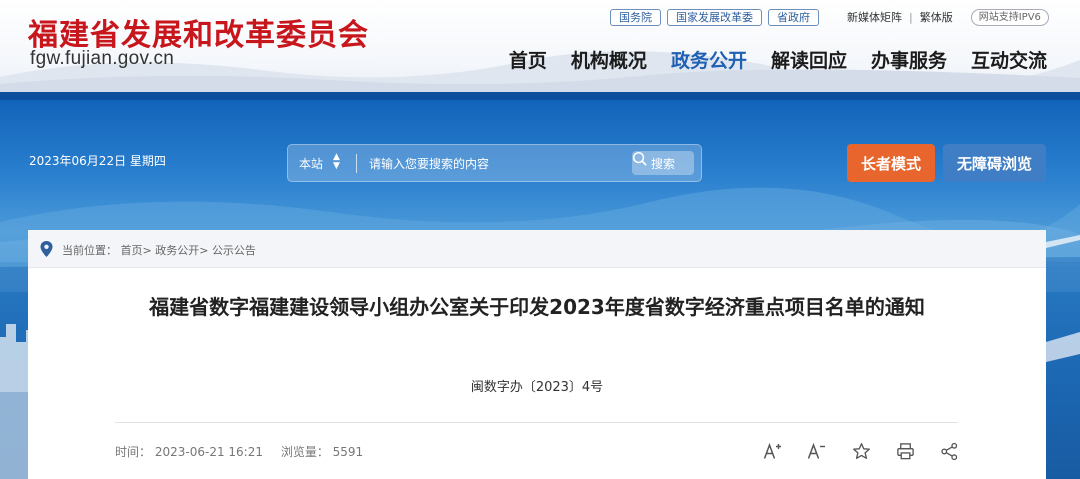 The width and height of the screenshot is (1080, 479). I want to click on search-scope-select: 本站, so click(311, 163).